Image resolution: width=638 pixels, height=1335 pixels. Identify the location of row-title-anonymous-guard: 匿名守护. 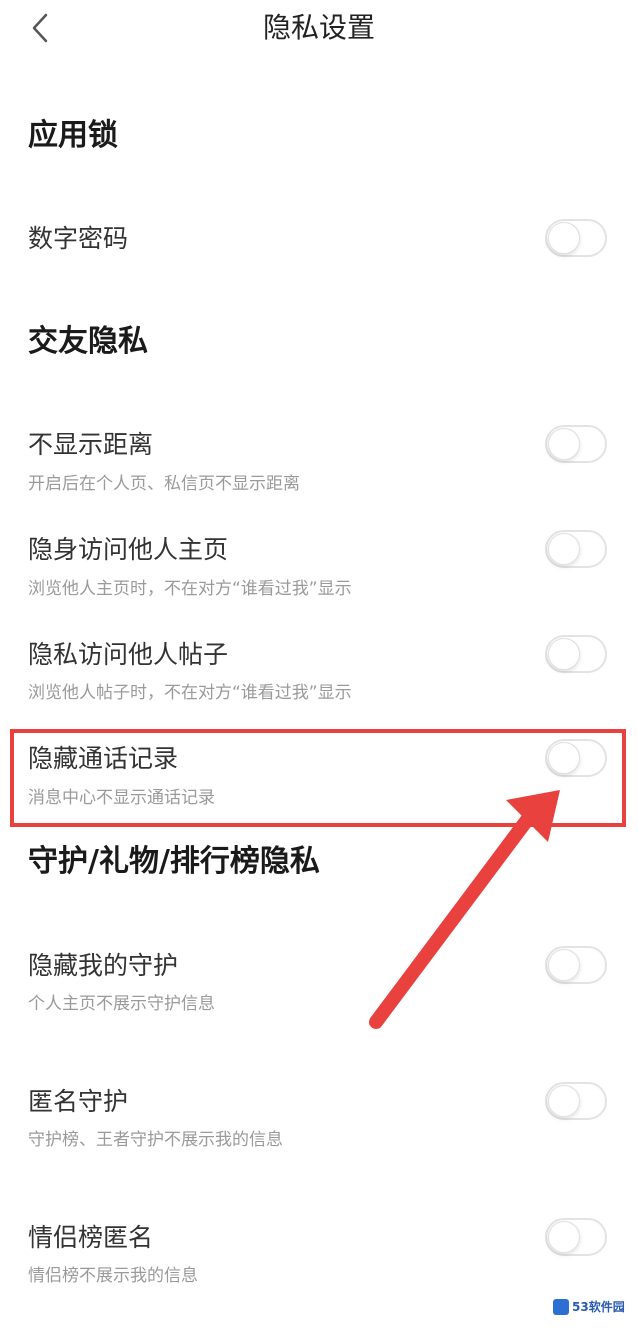
(78, 1101).